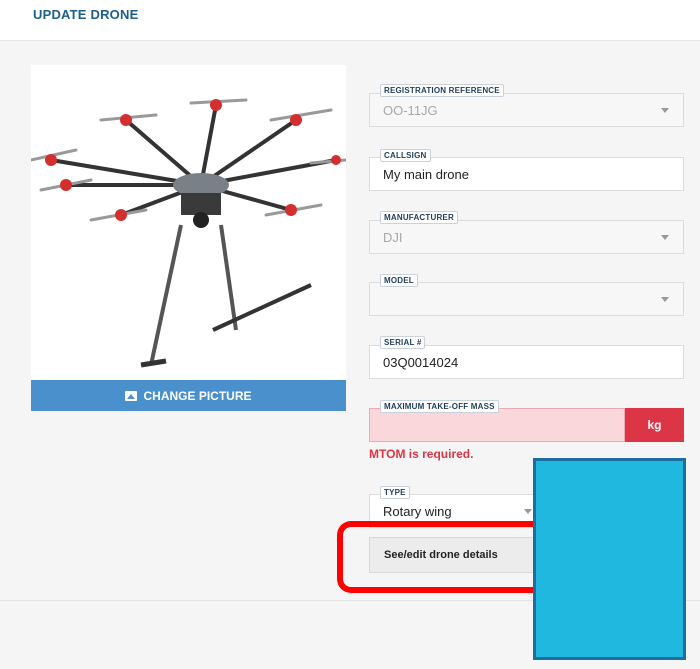 The width and height of the screenshot is (700, 669). Describe the element at coordinates (399, 280) in the screenshot. I see `model-label: MODEL` at that location.